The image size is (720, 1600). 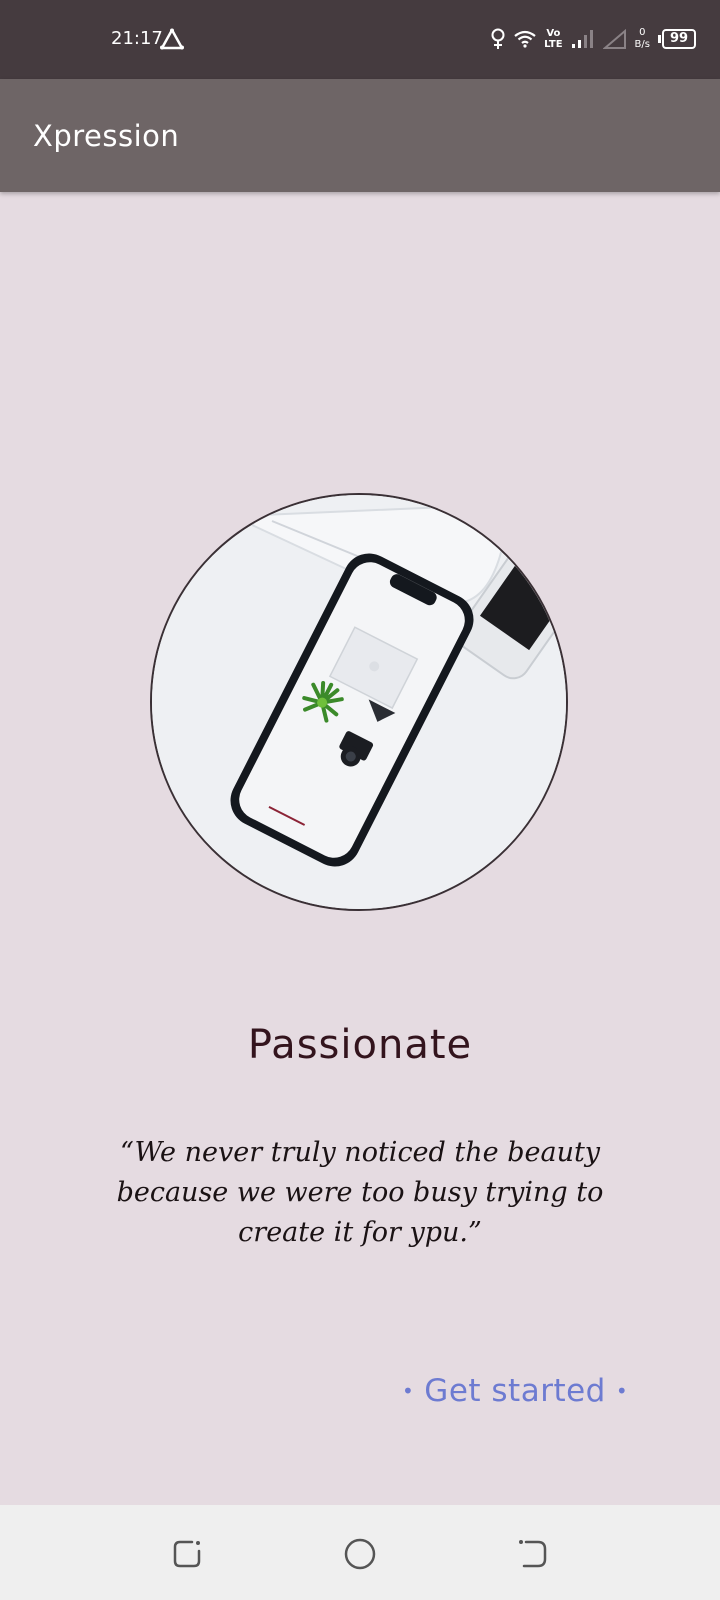 I want to click on battery-icon: 99, so click(x=677, y=39).